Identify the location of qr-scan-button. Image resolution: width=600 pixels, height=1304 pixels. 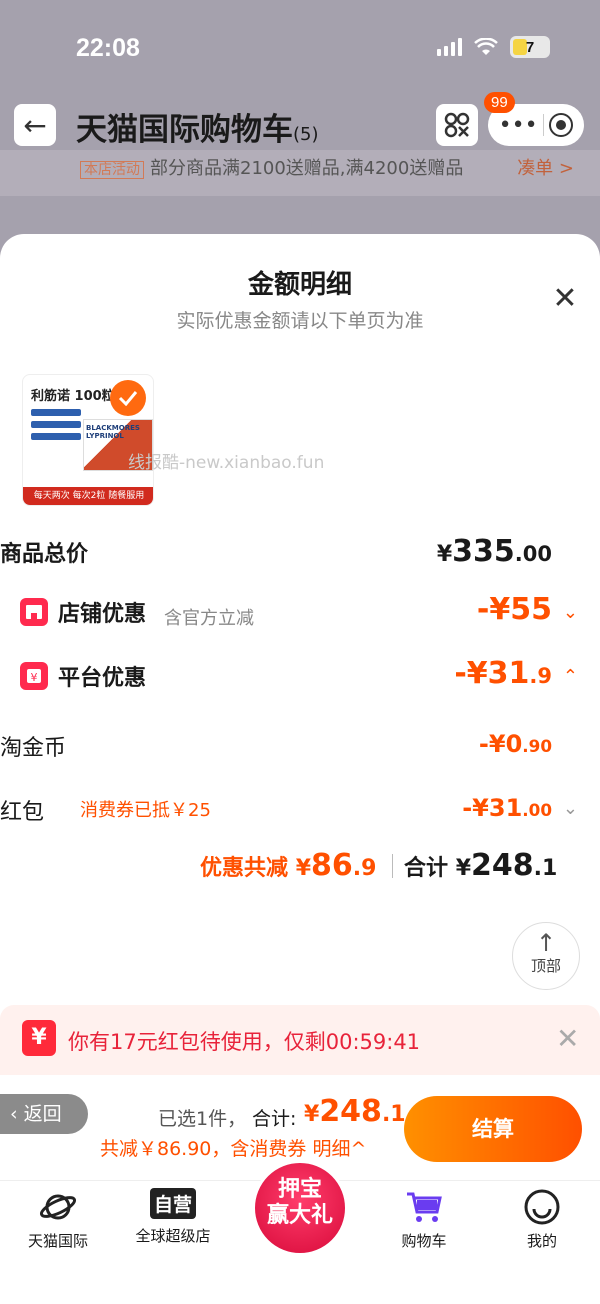
(457, 125).